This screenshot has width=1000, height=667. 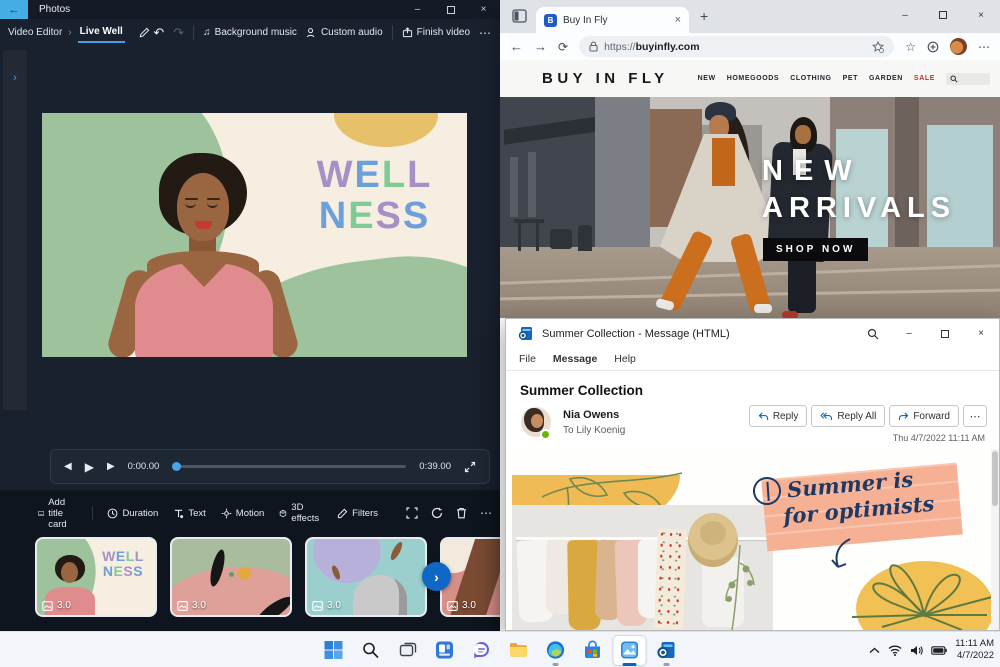 What do you see at coordinates (177, 466) in the screenshot?
I see `seek-thumb` at bounding box center [177, 466].